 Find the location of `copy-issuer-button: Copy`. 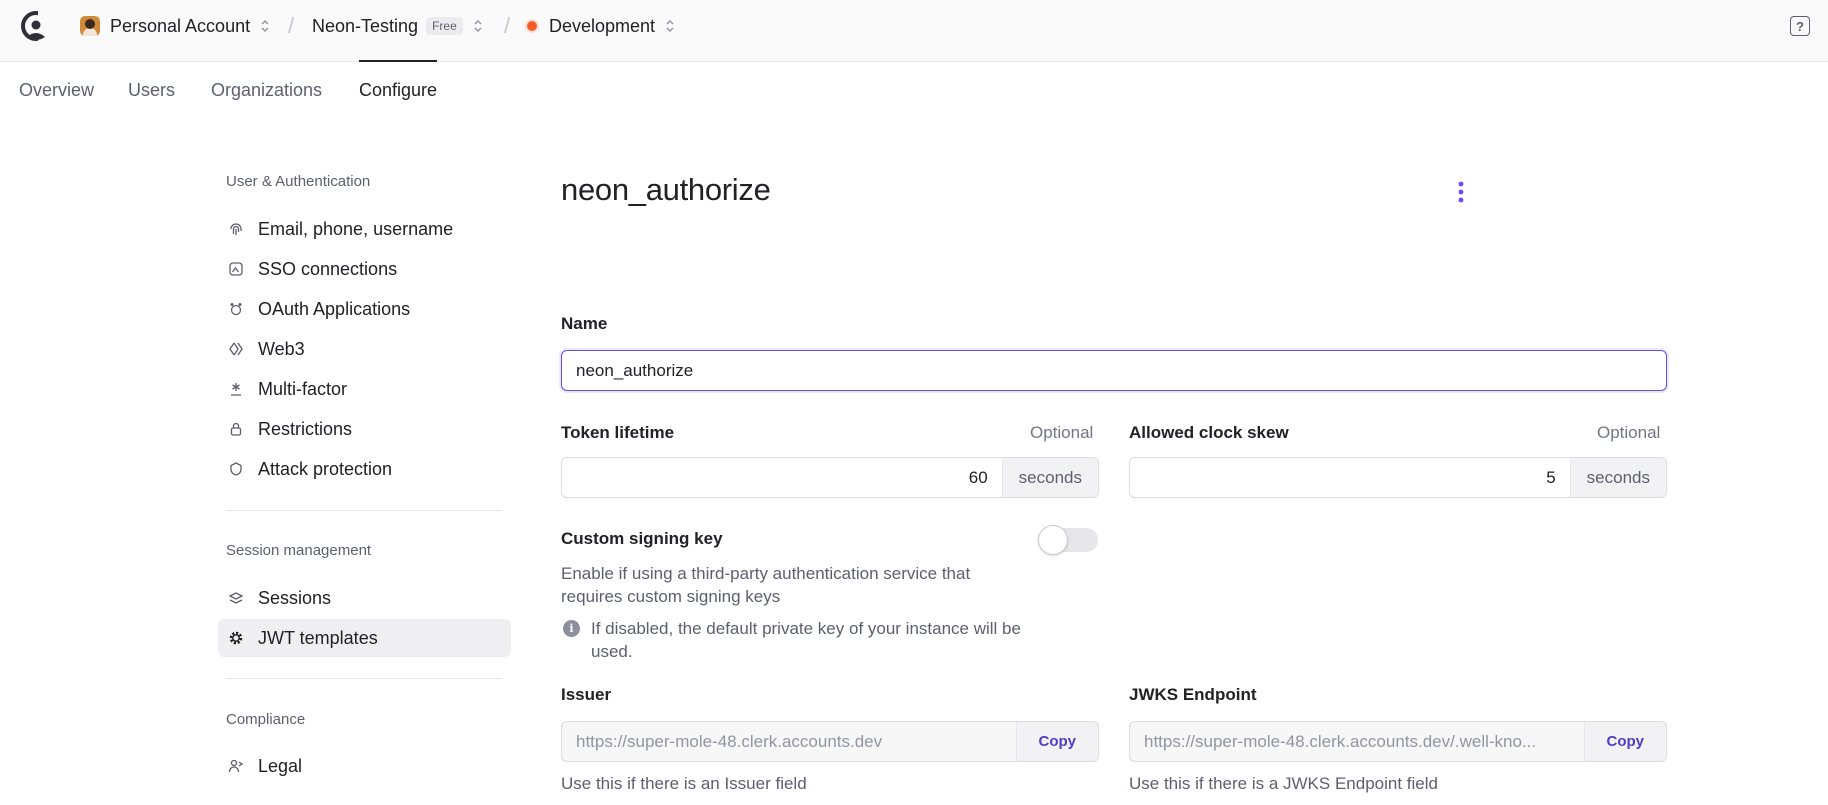

copy-issuer-button: Copy is located at coordinates (1056, 741).